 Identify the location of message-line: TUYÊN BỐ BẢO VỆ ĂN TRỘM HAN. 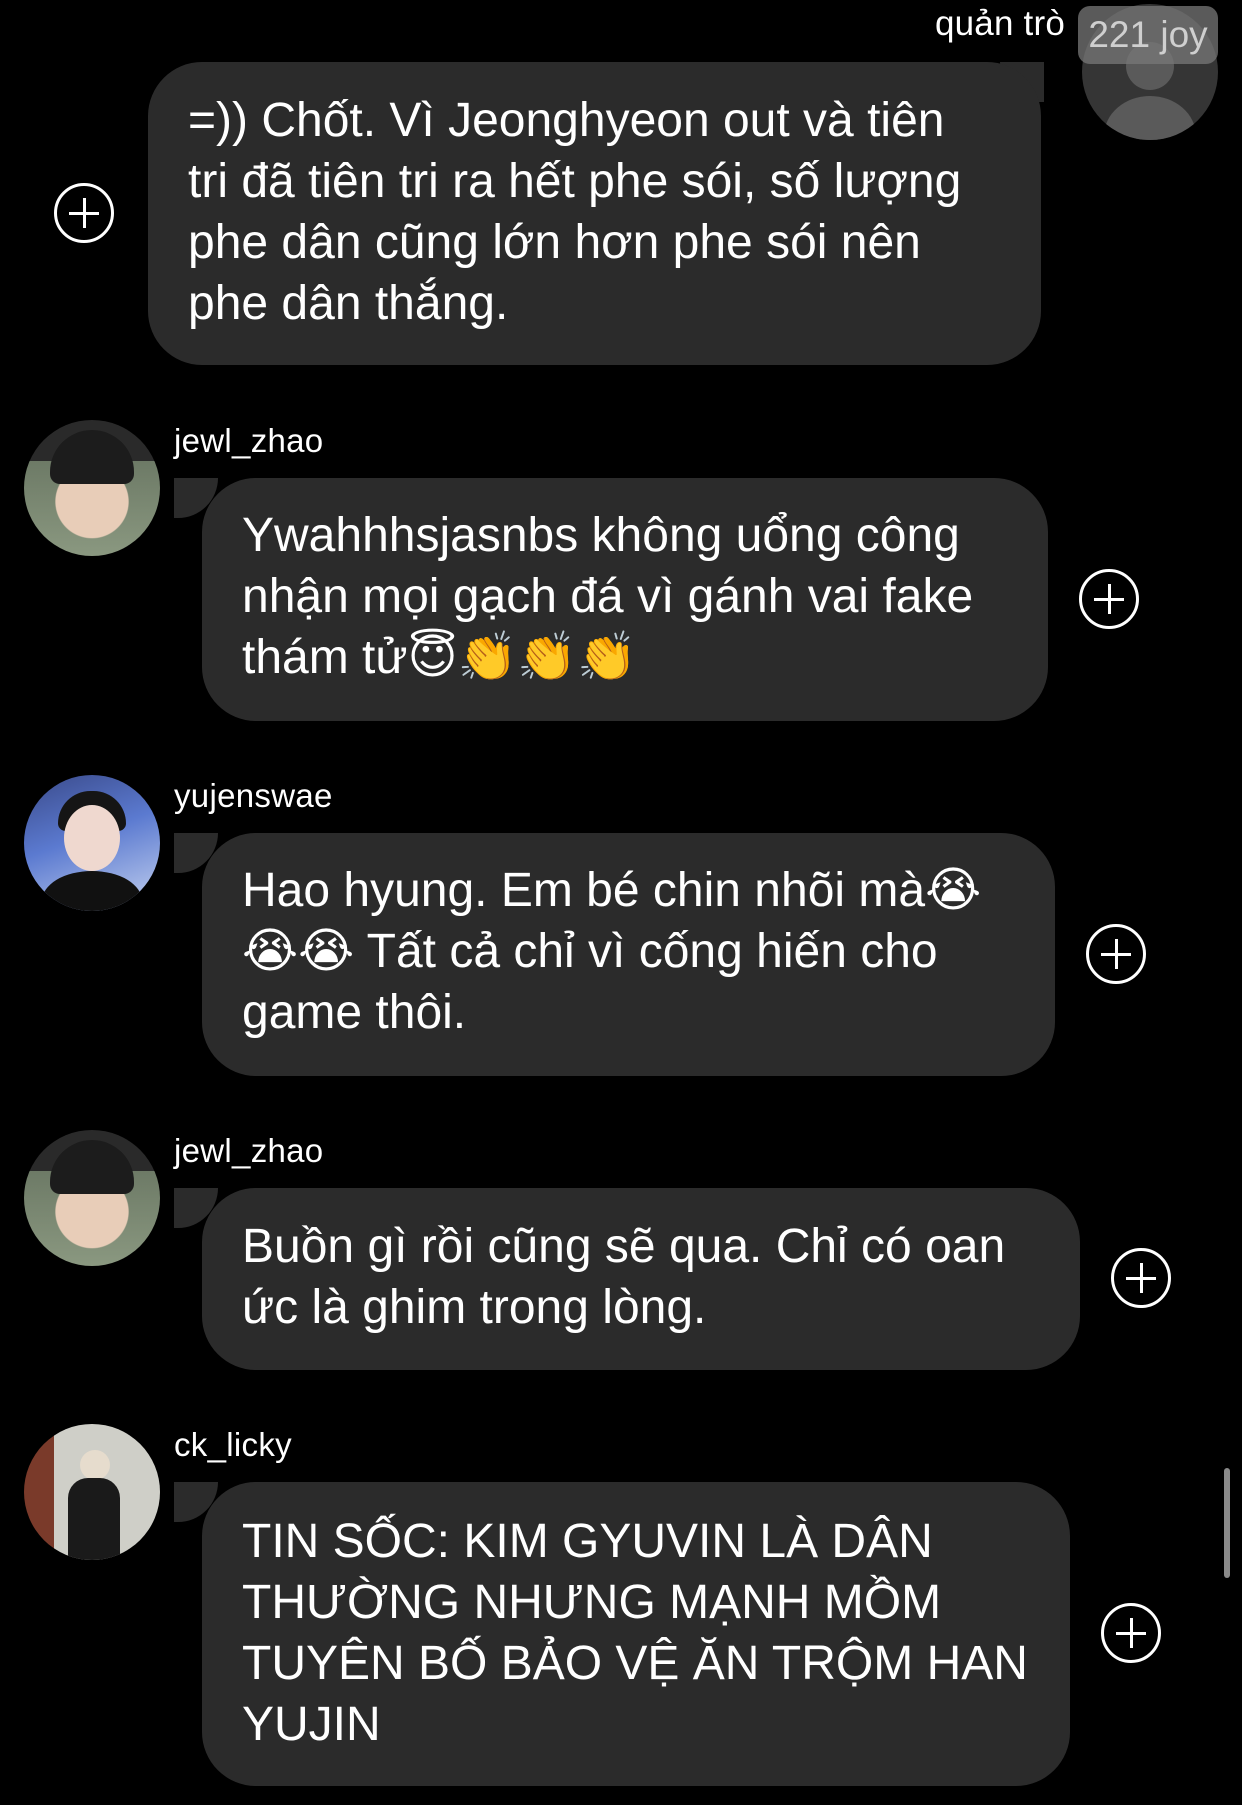
(635, 1663).